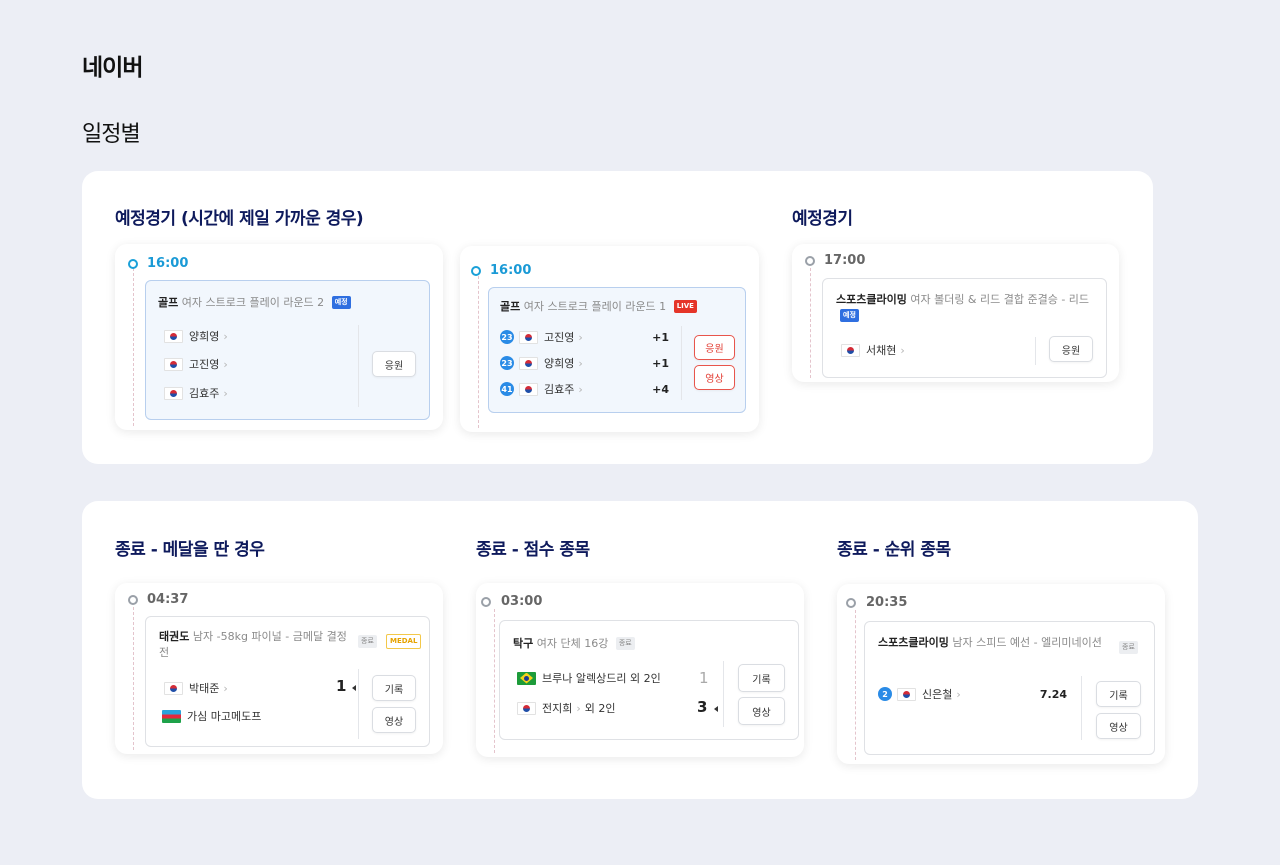  I want to click on player-row: 2 신은철 ›, so click(919, 694).